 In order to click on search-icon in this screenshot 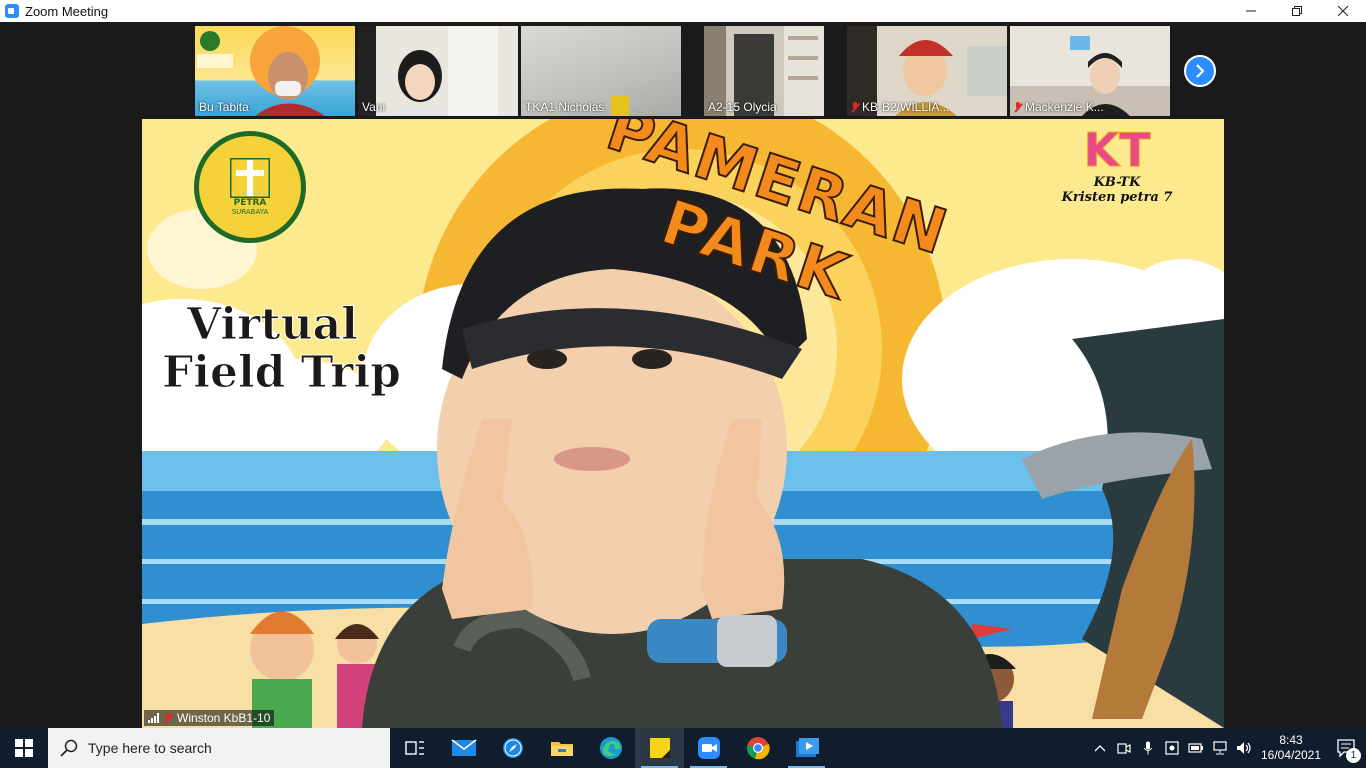, I will do `click(69, 748)`.